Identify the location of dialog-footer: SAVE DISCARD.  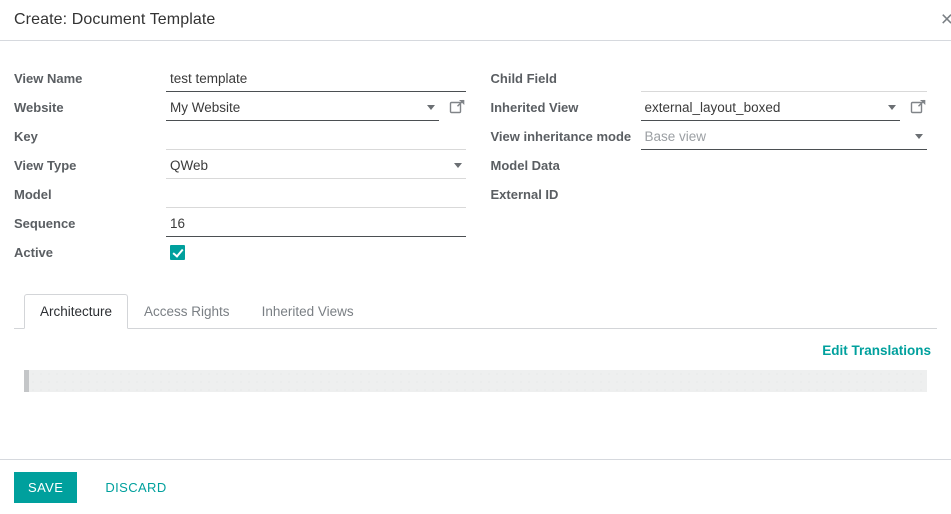
(475, 487).